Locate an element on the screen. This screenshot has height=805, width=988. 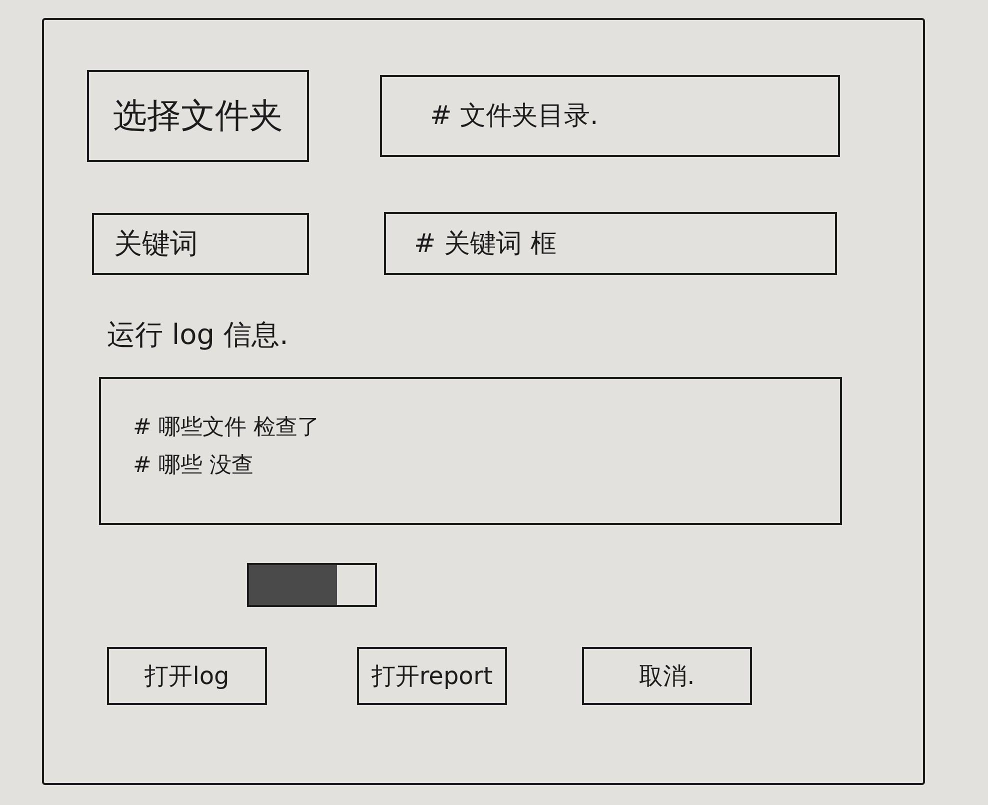
log-line: # 哪些文件 检查了 is located at coordinates (226, 428).